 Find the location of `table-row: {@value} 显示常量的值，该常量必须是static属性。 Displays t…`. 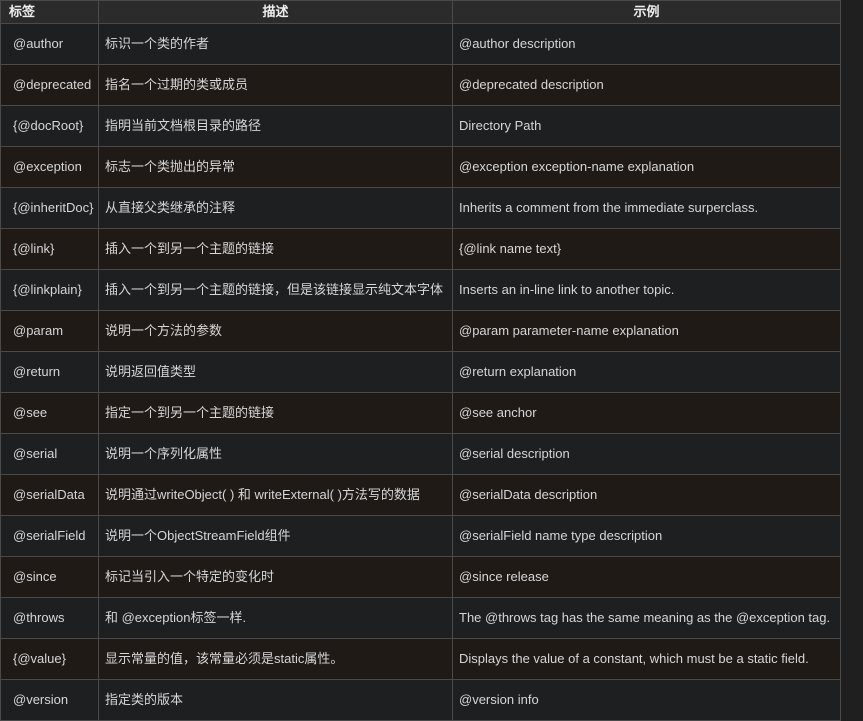

table-row: {@value} 显示常量的值，该常量必须是static属性。 Displays t… is located at coordinates (420, 659).